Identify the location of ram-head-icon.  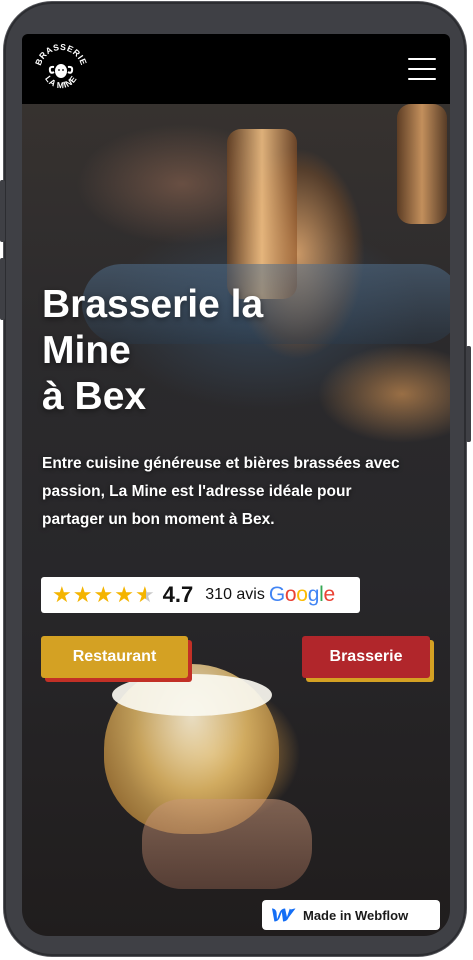
(61, 71).